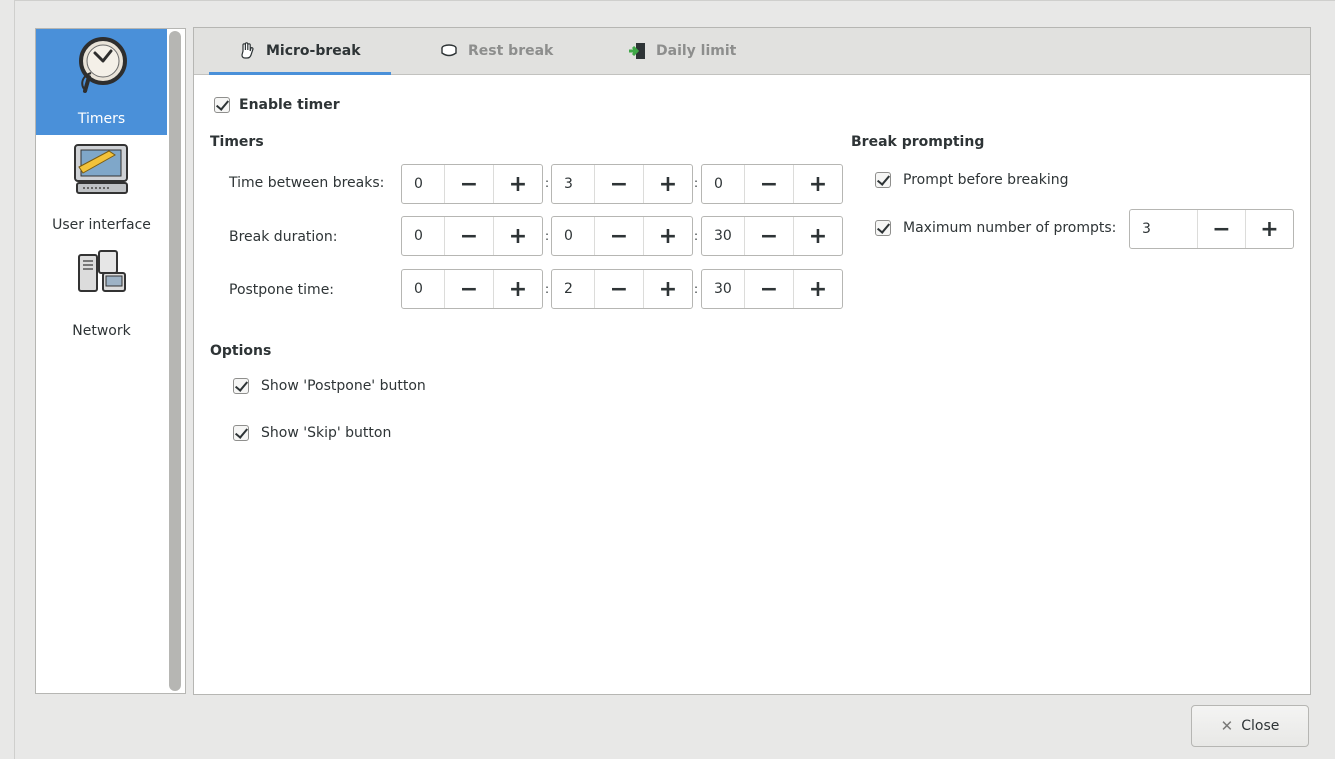  I want to click on postpone-time-seconds-spin: 30 − +, so click(772, 289).